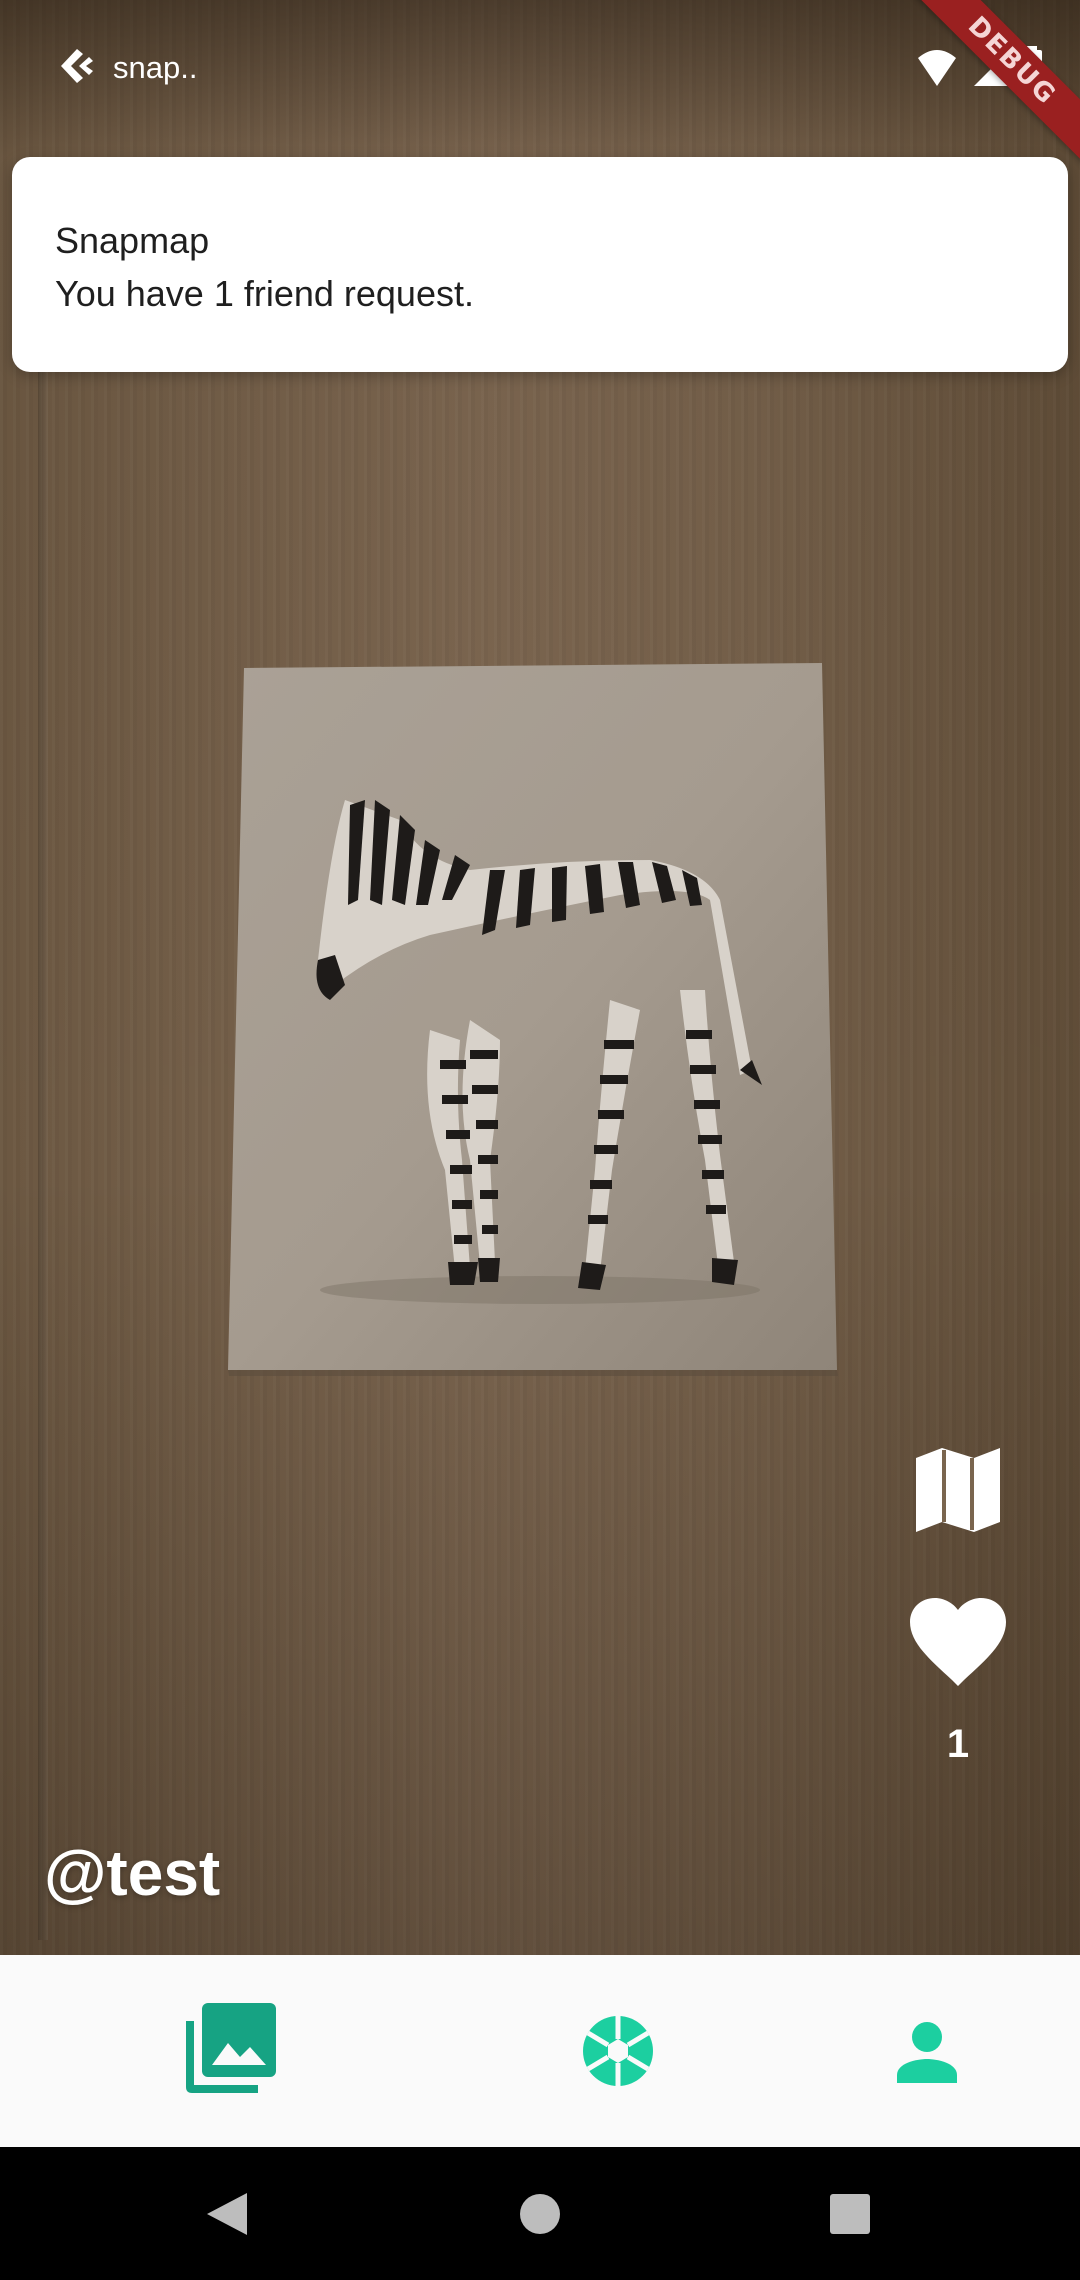 The width and height of the screenshot is (1080, 2280). What do you see at coordinates (850, 2214) in the screenshot?
I see `recents-square-icon` at bounding box center [850, 2214].